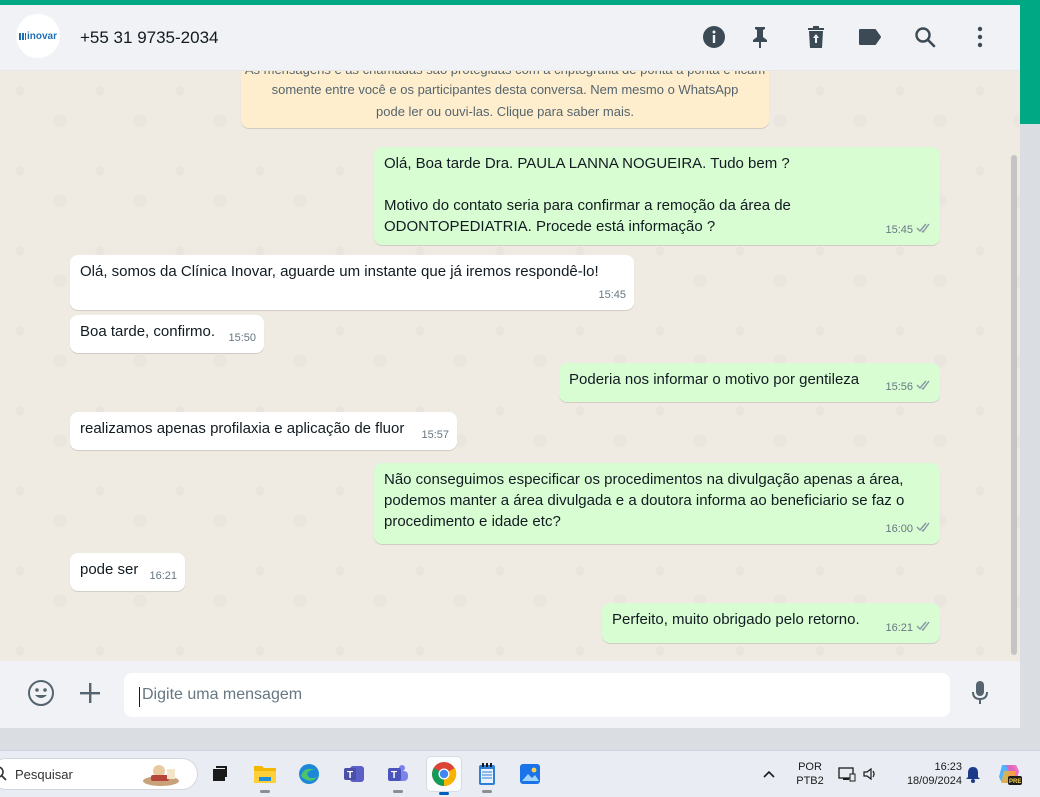 The image size is (1040, 797). Describe the element at coordinates (1015, 782) in the screenshot. I see `svg-text: PRE` at that location.